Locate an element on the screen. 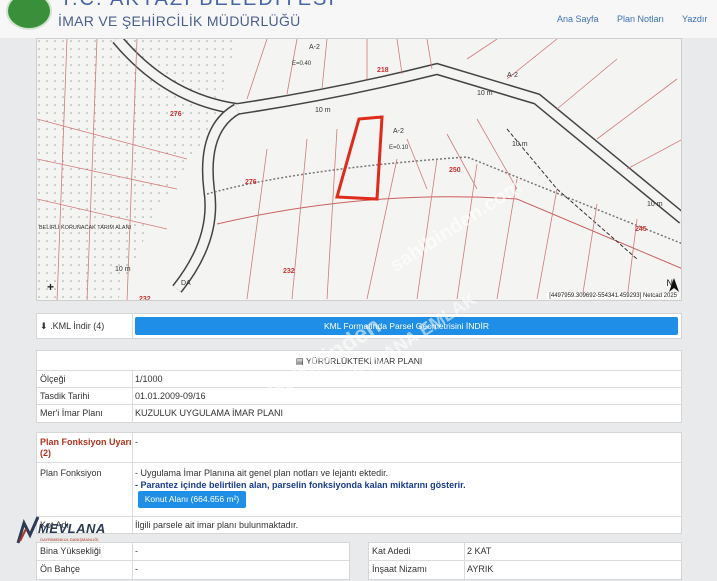  konut-area-button: Konut Alanı (664.656 m²) is located at coordinates (192, 499).